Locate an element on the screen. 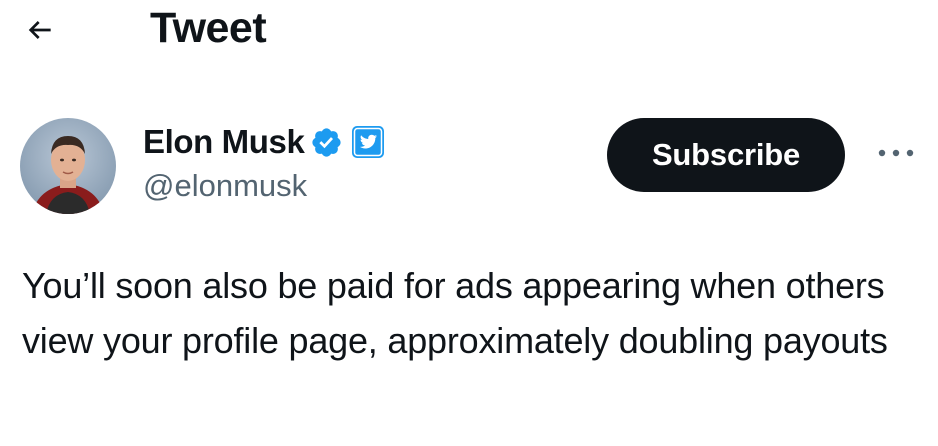 The height and width of the screenshot is (446, 938). avatar is located at coordinates (68, 166).